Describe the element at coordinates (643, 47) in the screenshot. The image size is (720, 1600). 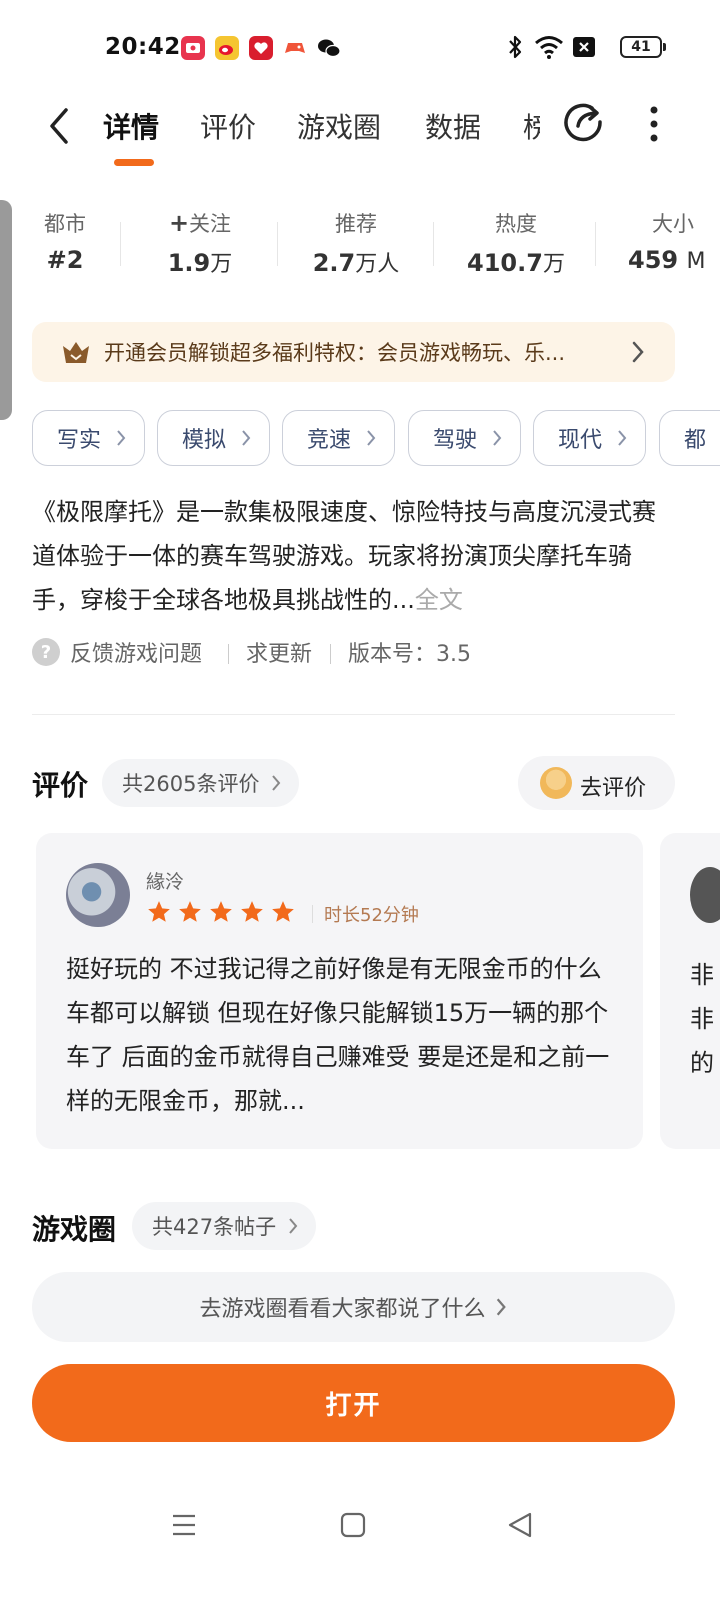
I see `battery-icon: 41` at that location.